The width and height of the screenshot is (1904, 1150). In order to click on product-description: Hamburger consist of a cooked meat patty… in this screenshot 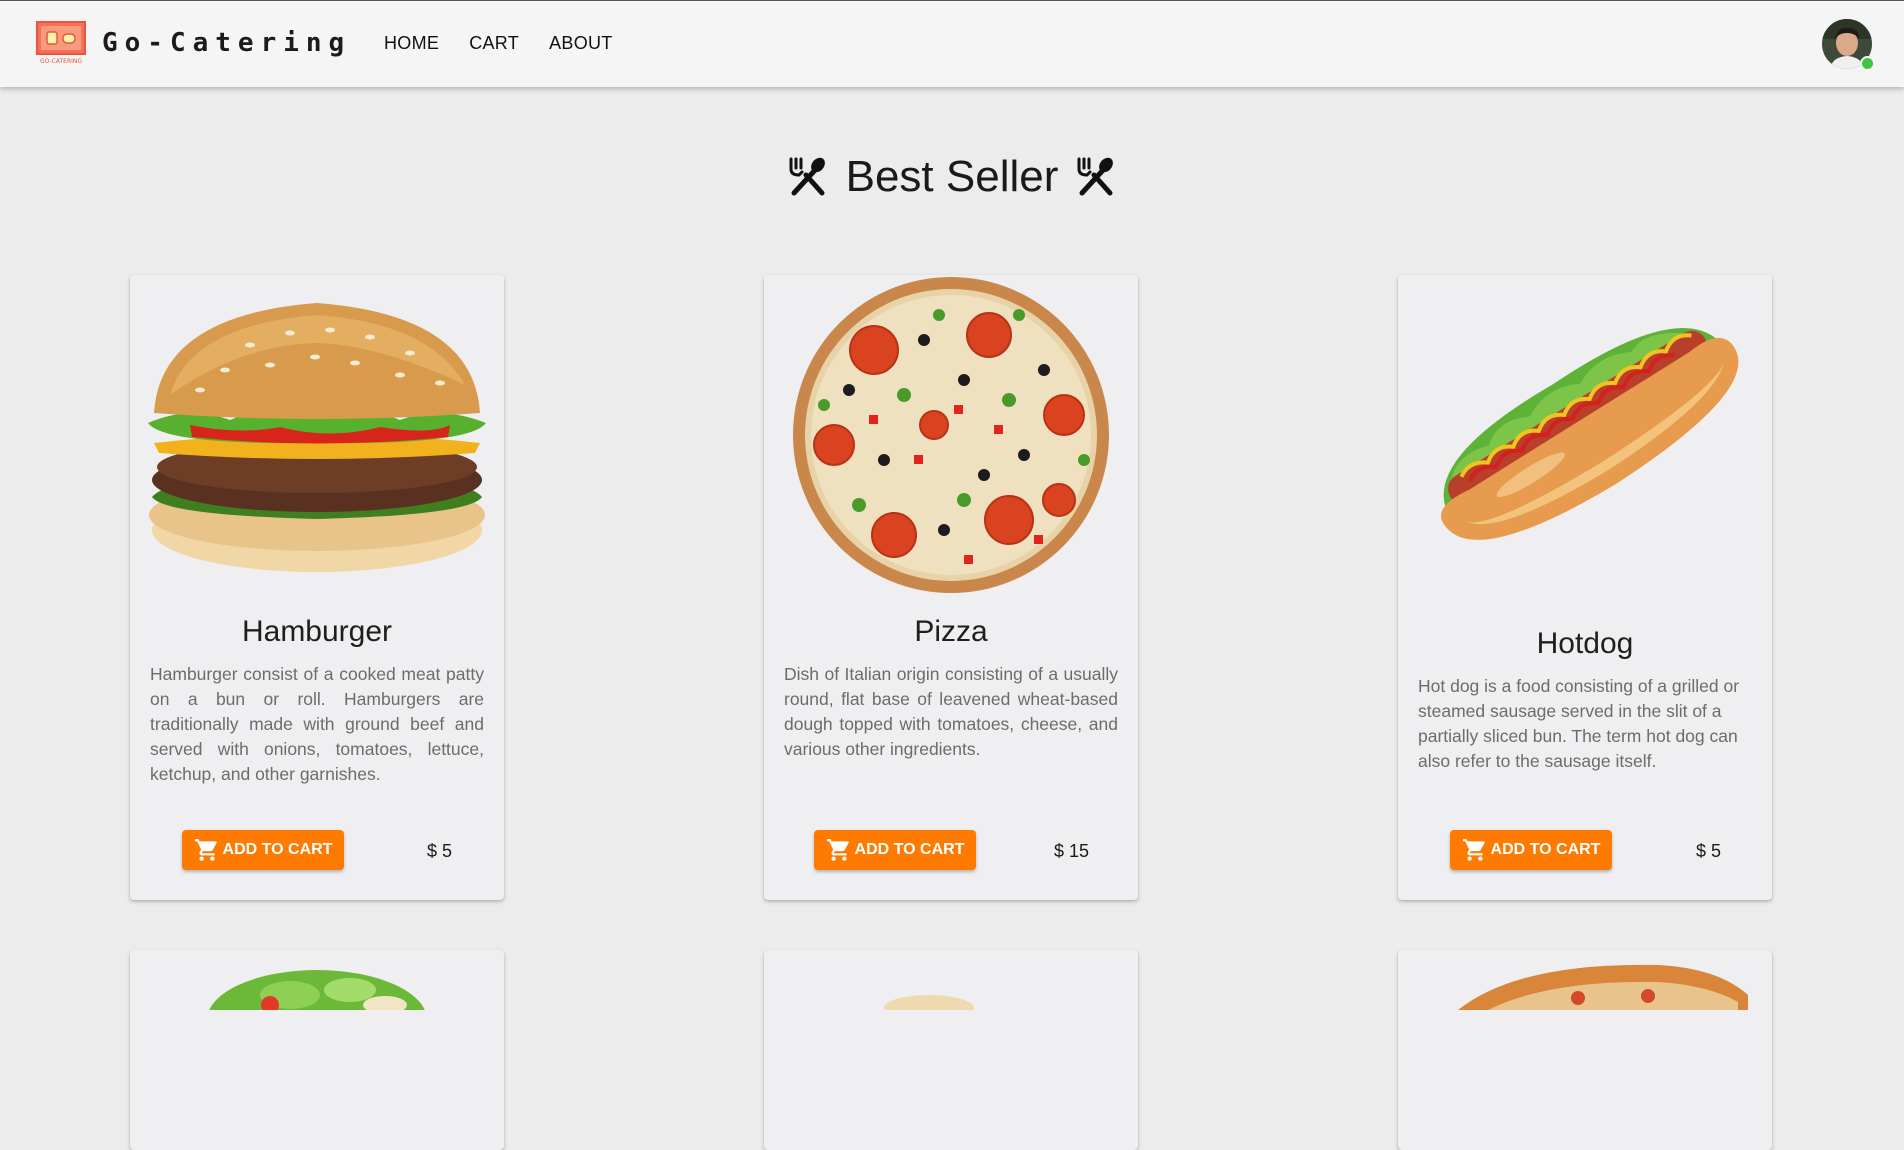, I will do `click(317, 724)`.